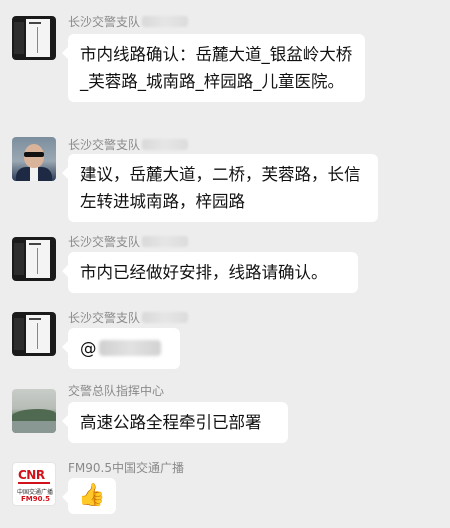 The height and width of the screenshot is (528, 450). What do you see at coordinates (34, 484) in the screenshot?
I see `cnr-logo-avatar: CNR 中国交通广播 FM90.5` at bounding box center [34, 484].